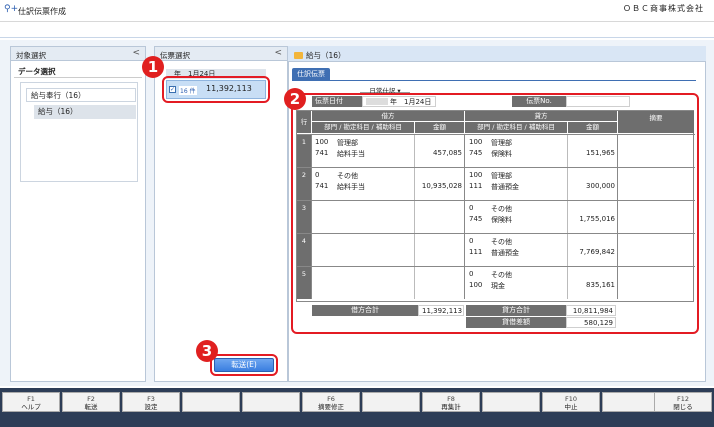  I want to click on panel-title: 対象選択, so click(31, 55).